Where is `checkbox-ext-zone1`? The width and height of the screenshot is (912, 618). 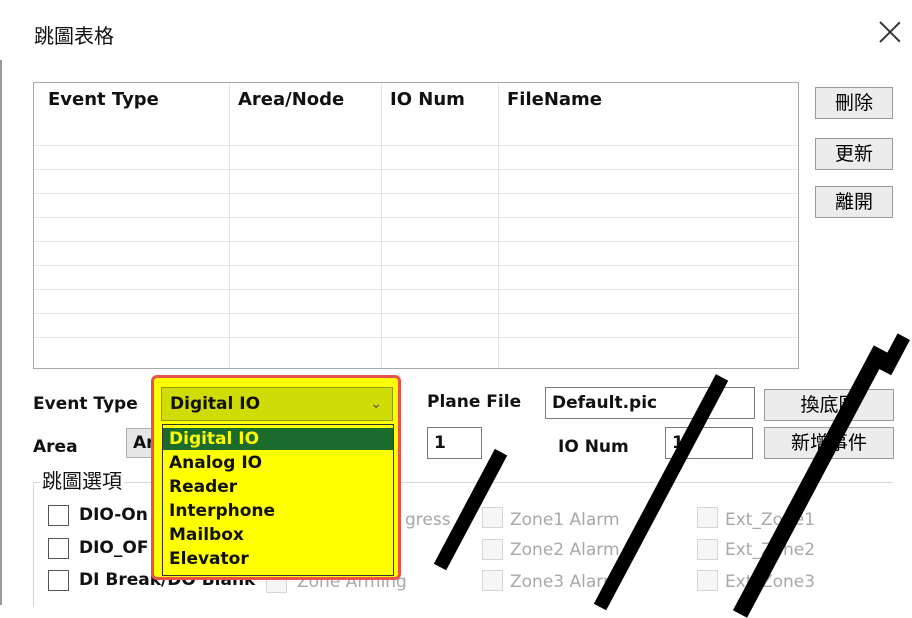 checkbox-ext-zone1 is located at coordinates (707, 517).